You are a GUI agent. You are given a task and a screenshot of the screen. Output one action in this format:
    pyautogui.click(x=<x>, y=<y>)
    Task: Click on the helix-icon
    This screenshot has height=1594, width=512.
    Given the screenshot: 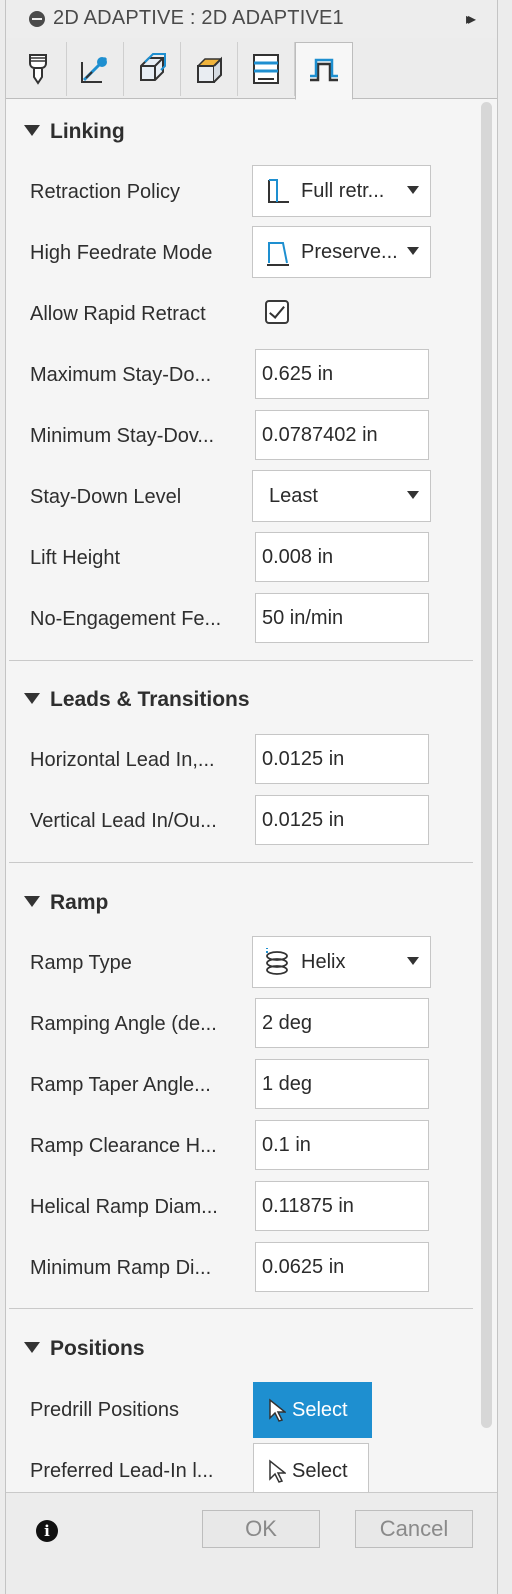 What is the action you would take?
    pyautogui.click(x=277, y=961)
    